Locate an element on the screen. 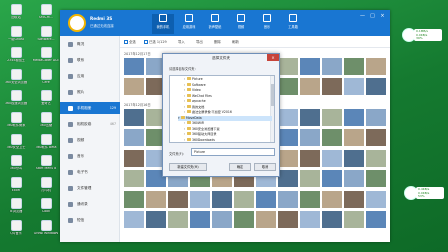  sidebar-item: 联系 is located at coordinates (90, 60).